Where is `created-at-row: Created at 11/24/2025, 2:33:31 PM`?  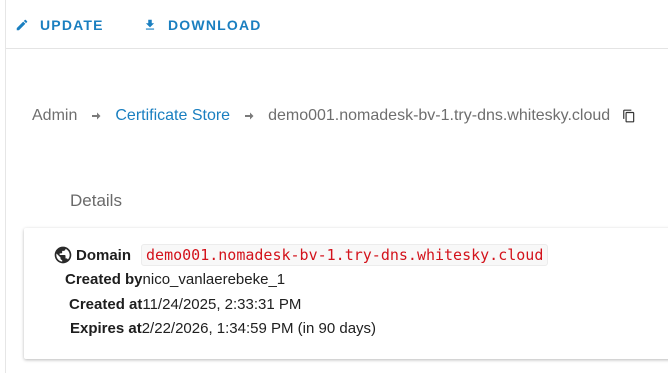
created-at-row: Created at 11/24/2025, 2:33:31 PM is located at coordinates (185, 304).